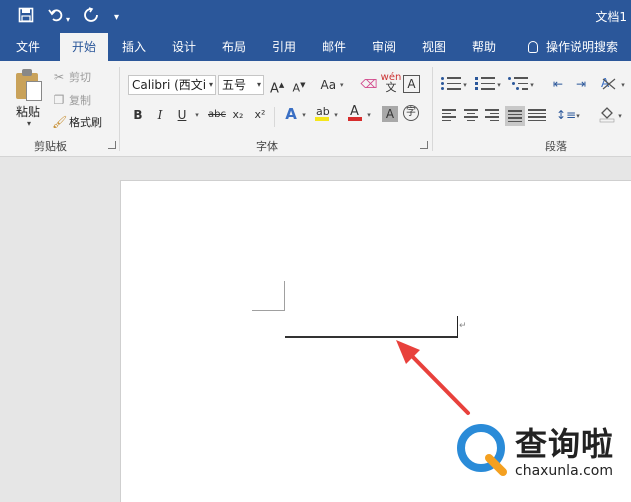 The width and height of the screenshot is (631, 502). I want to click on watermark-logo: 查询啦 chaxunla.com, so click(543, 458).